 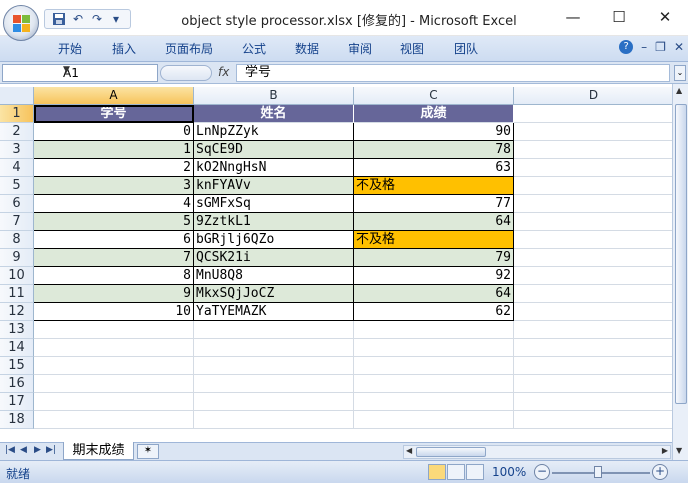 What do you see at coordinates (593, 294) in the screenshot?
I see `cell-d11` at bounding box center [593, 294].